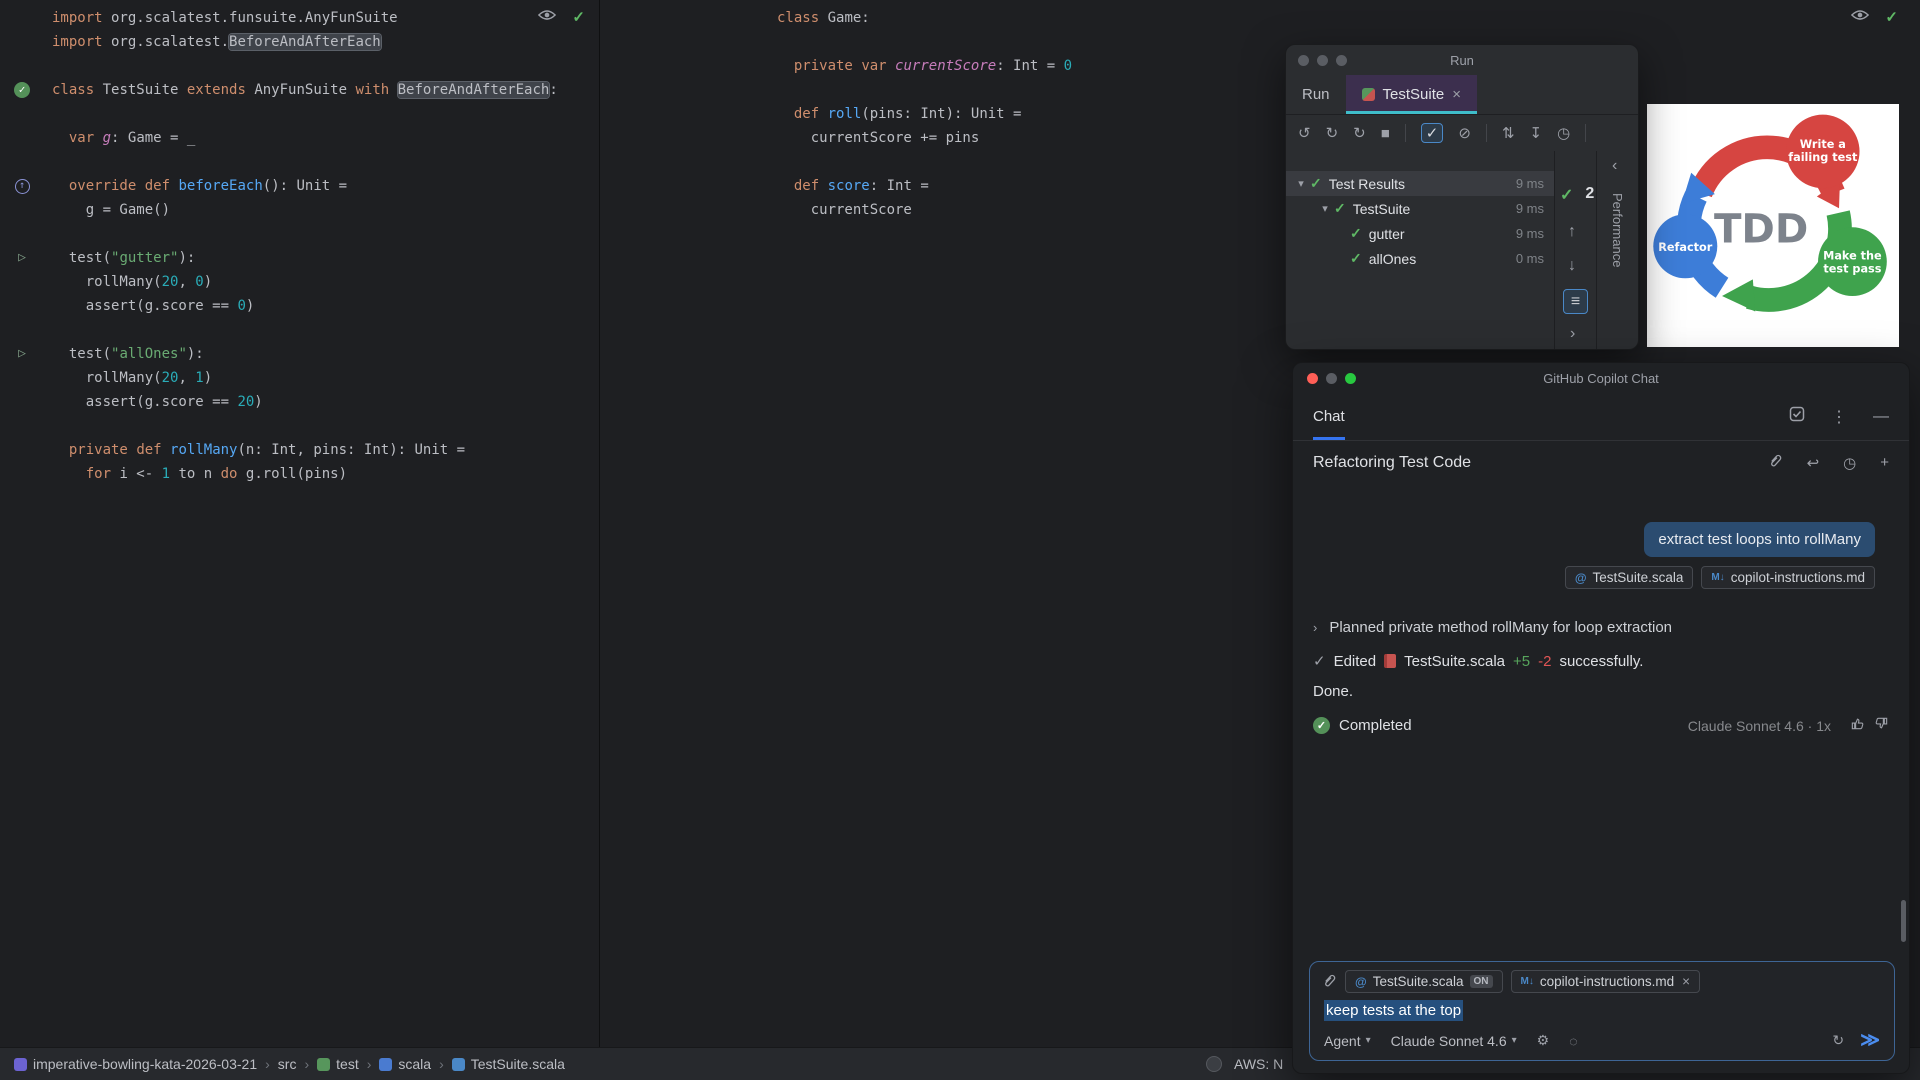 The width and height of the screenshot is (1920, 1080). I want to click on remove-chip-icon: ×, so click(1686, 981).